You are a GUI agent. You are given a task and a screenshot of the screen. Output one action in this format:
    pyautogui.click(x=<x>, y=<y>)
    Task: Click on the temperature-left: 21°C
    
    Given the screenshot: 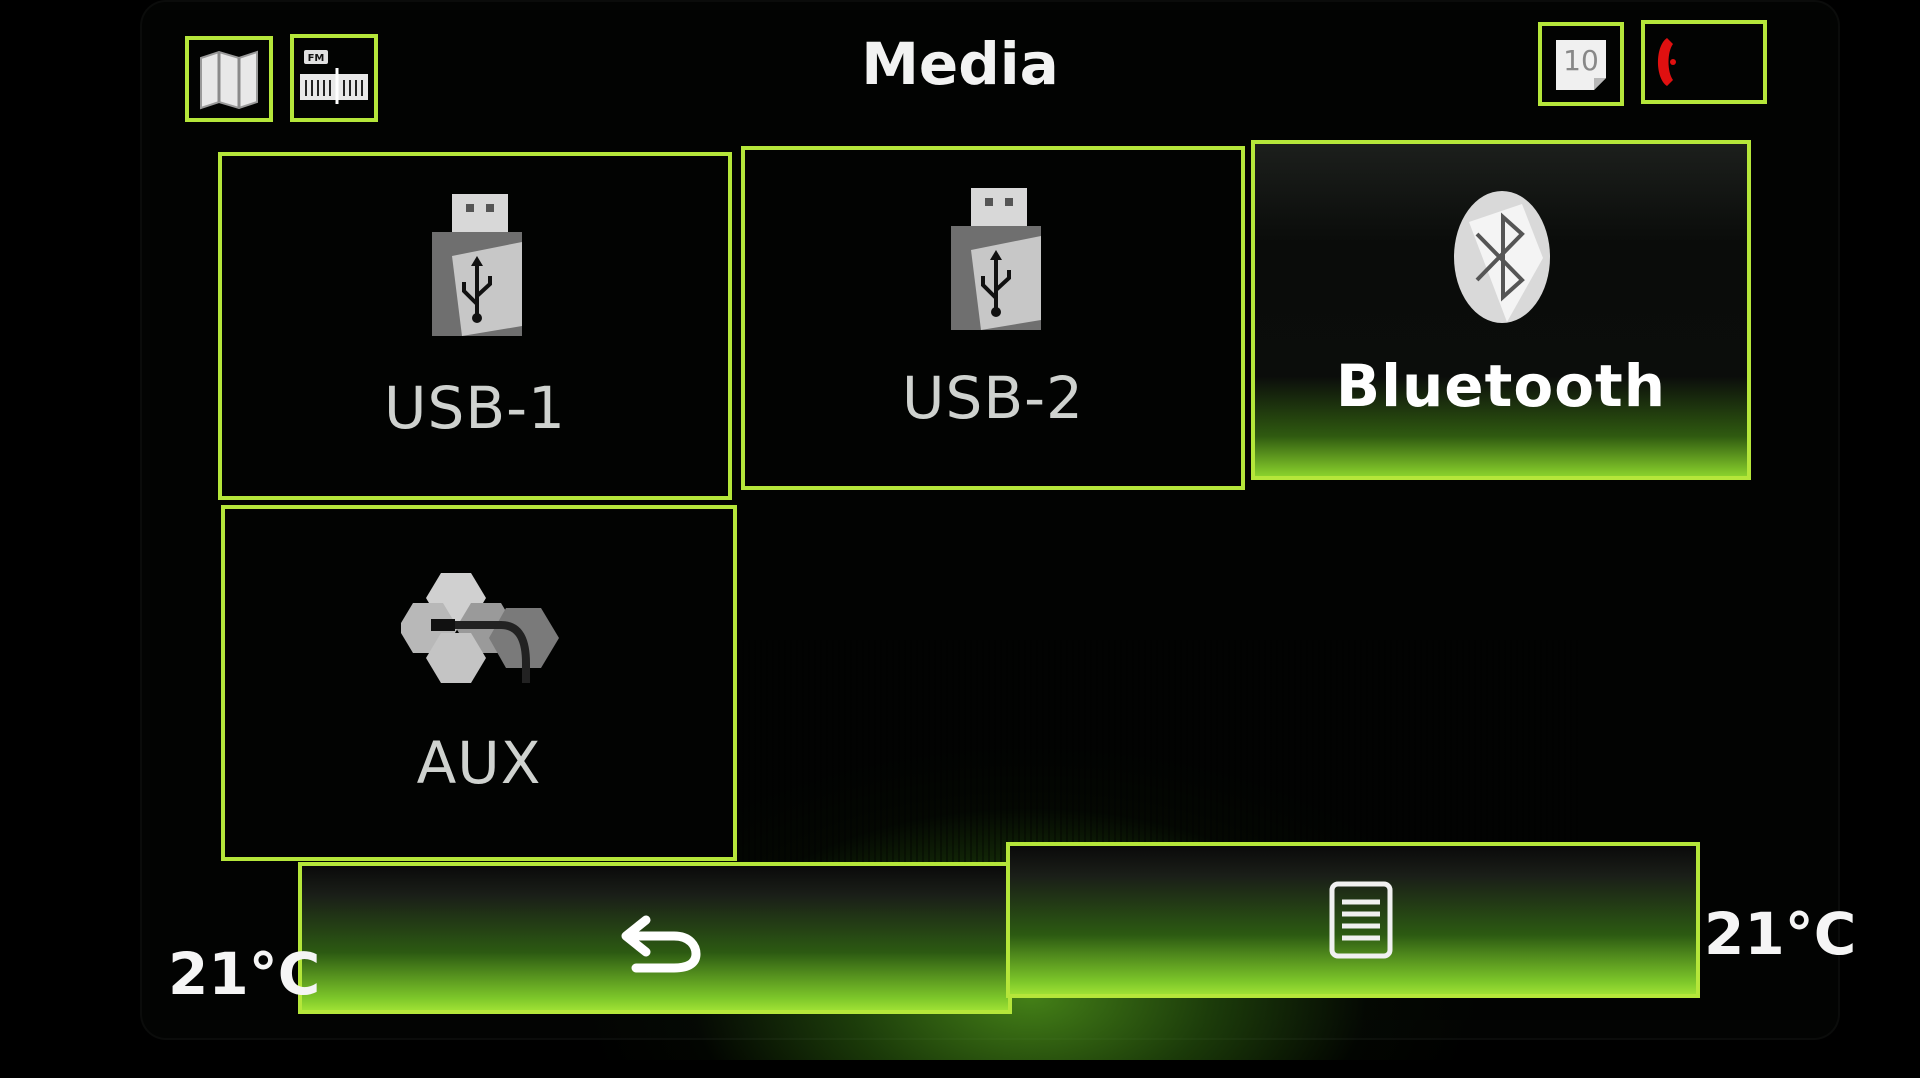 What is the action you would take?
    pyautogui.click(x=244, y=974)
    